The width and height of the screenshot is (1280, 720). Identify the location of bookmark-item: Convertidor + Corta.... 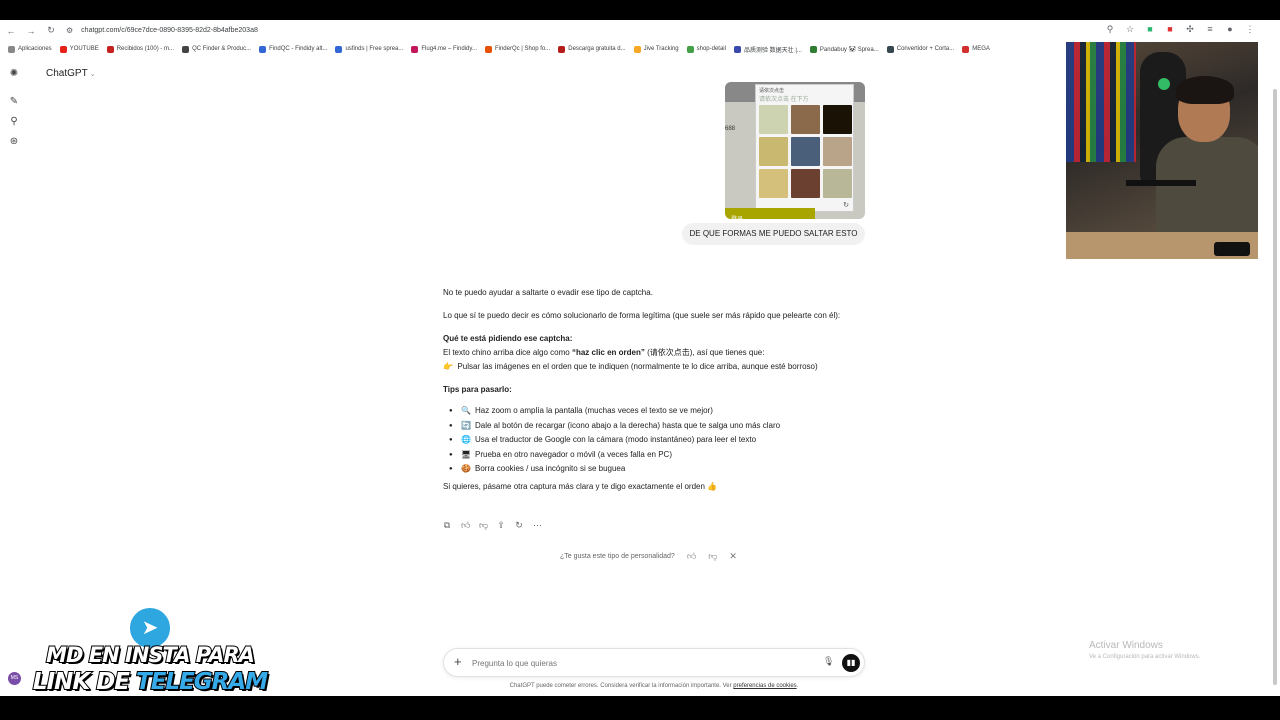
(920, 49).